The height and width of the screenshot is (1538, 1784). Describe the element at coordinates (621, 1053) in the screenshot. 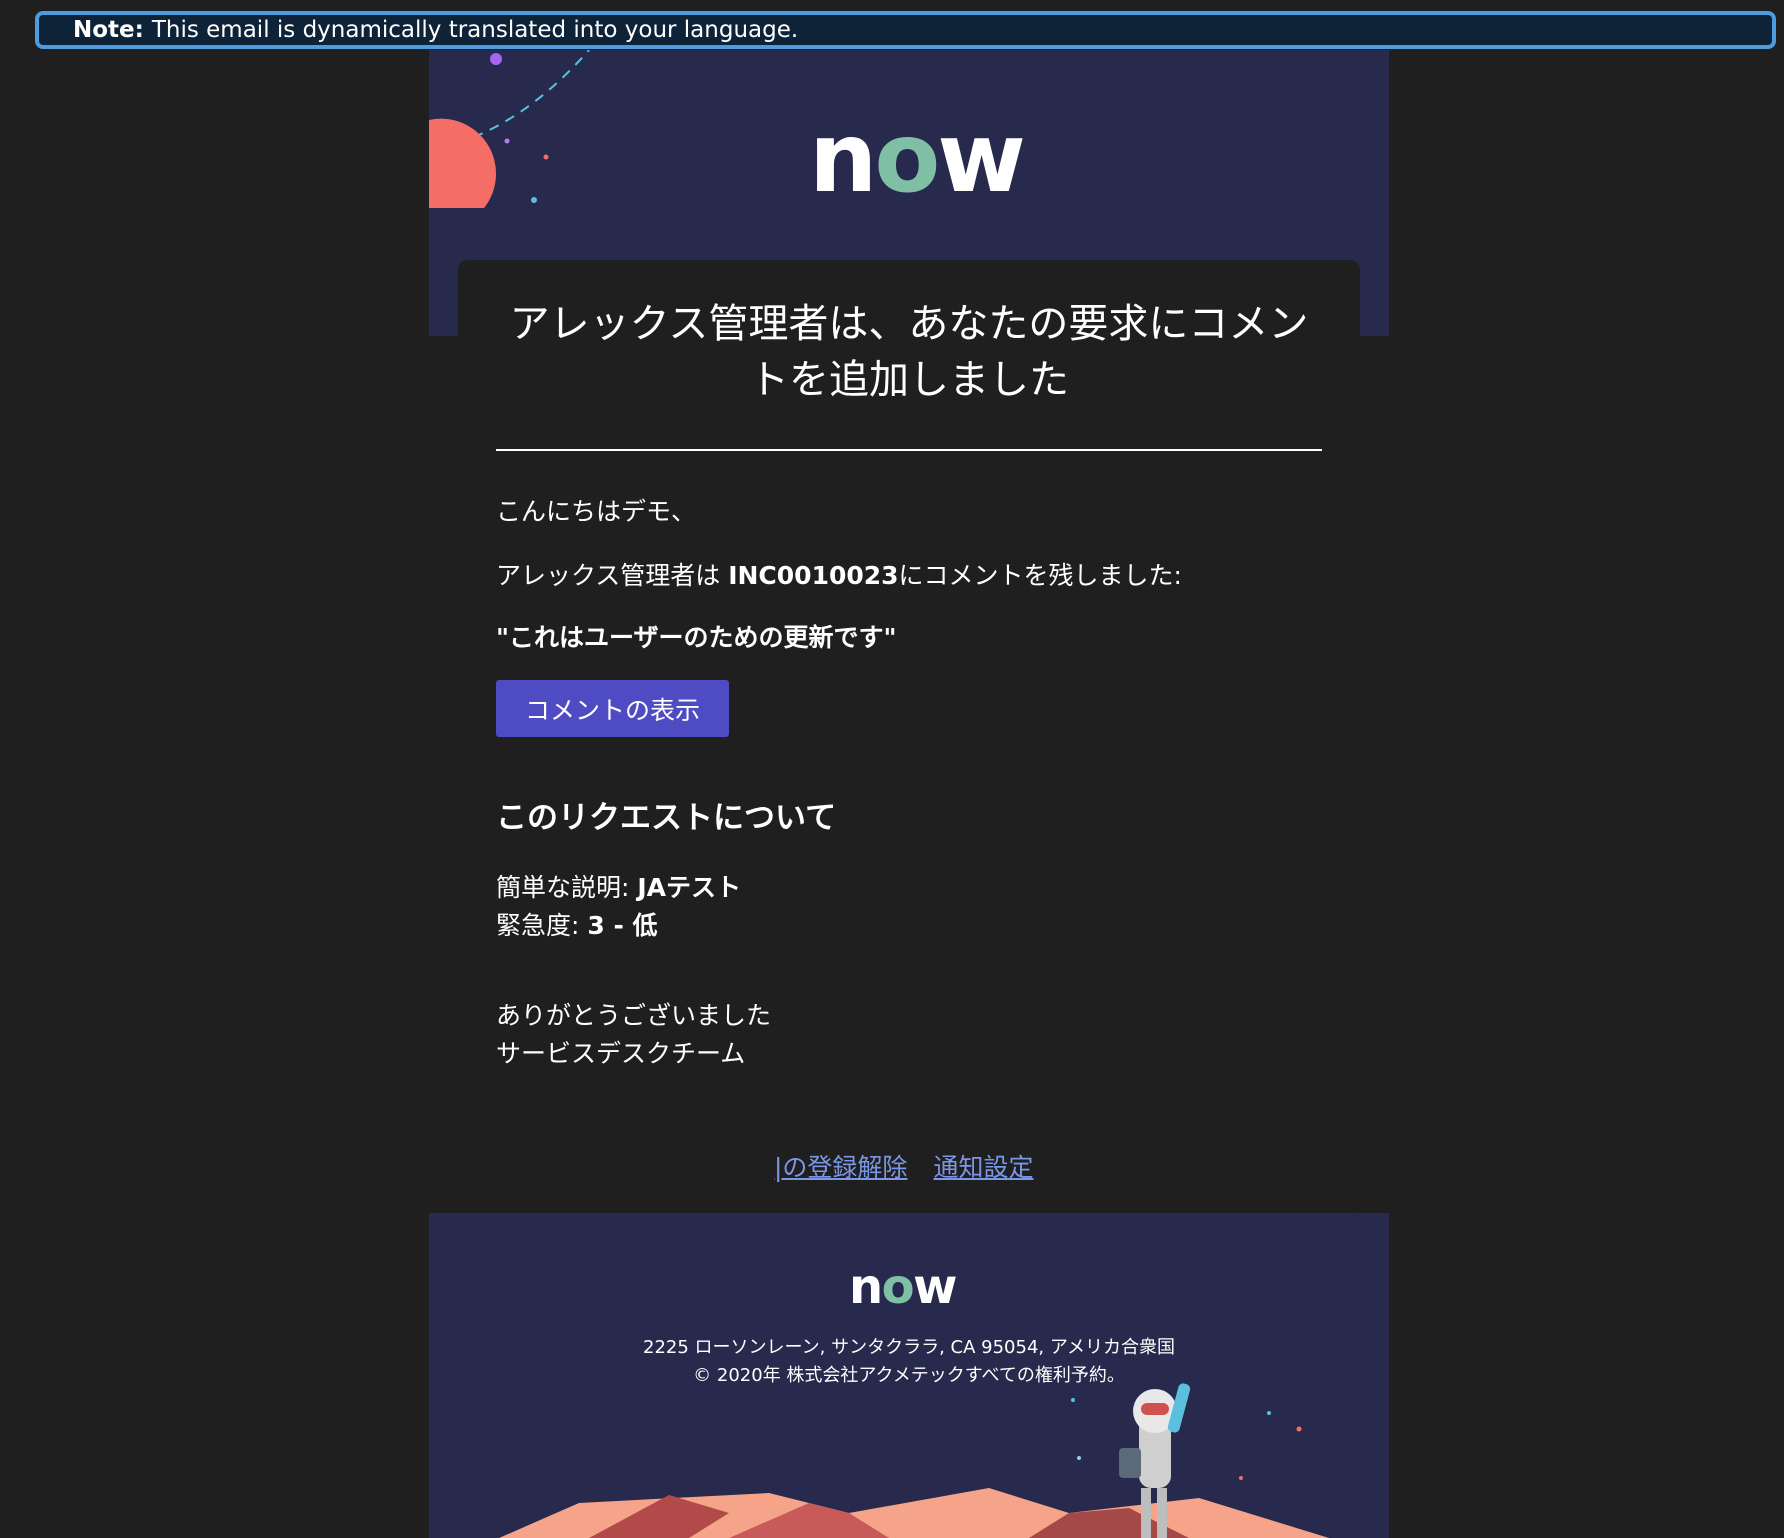

I see `sign-off-team: サービスデスクチーム` at that location.